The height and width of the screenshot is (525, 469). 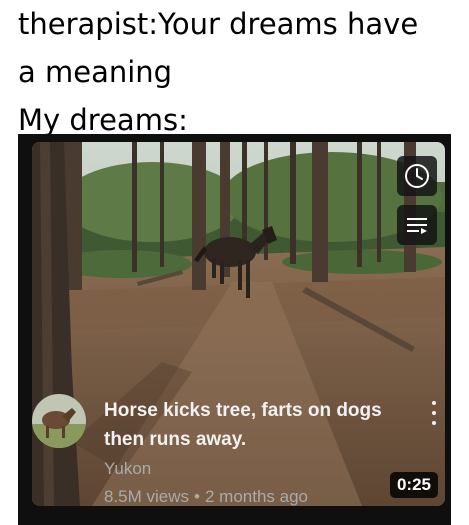 What do you see at coordinates (175, 439) in the screenshot?
I see `video-title-line-2: then runs away.` at bounding box center [175, 439].